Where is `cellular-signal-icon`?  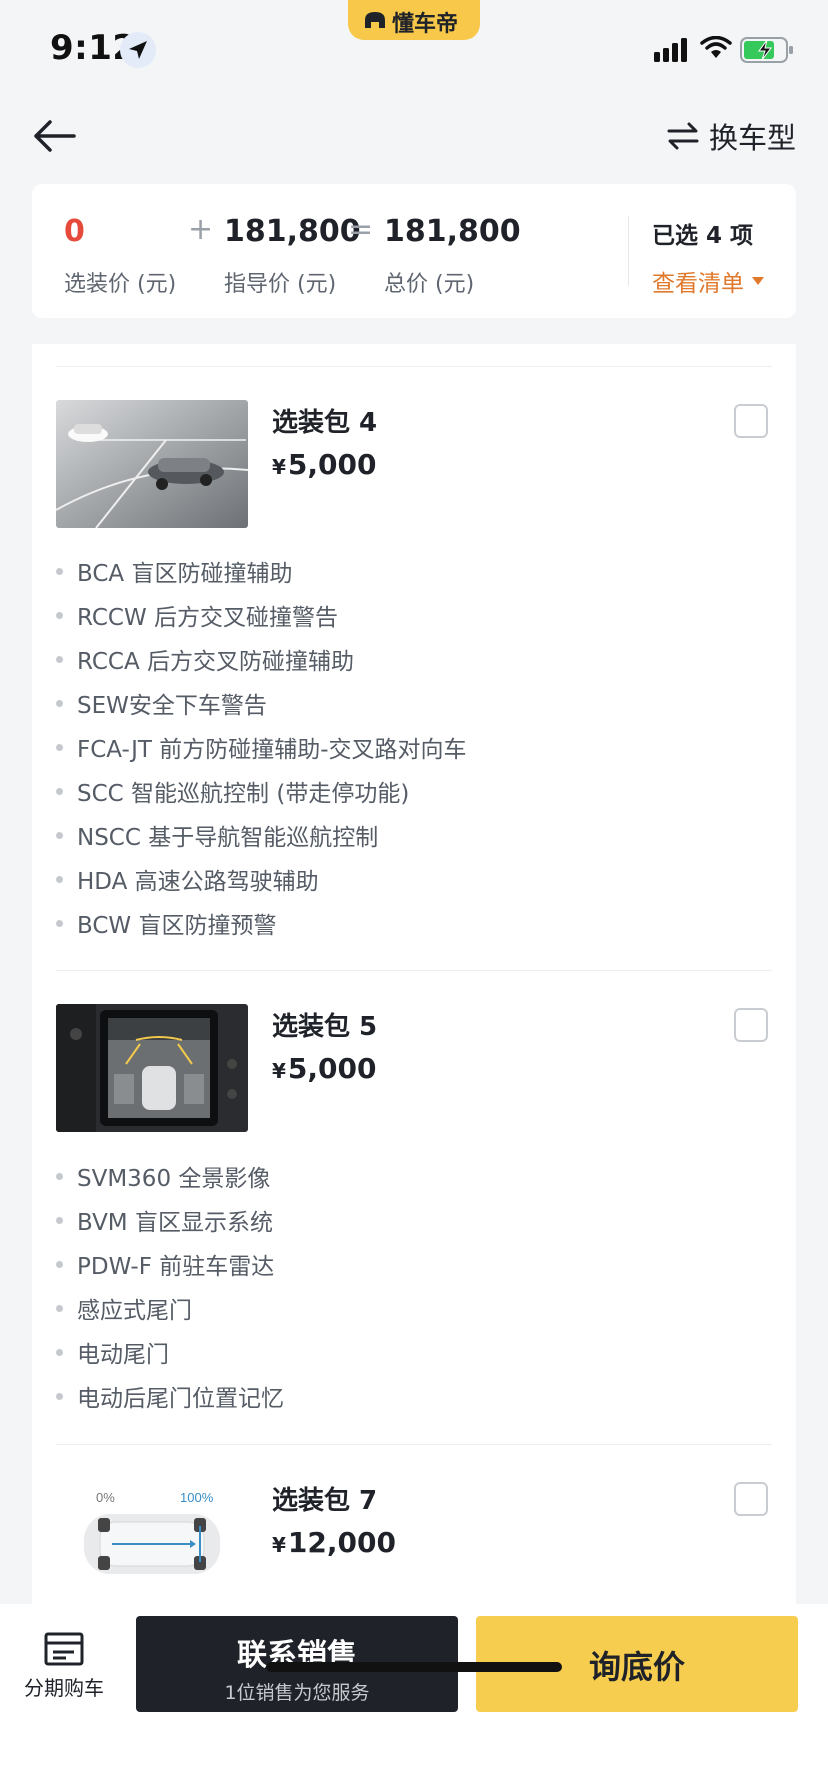 cellular-signal-icon is located at coordinates (670, 50).